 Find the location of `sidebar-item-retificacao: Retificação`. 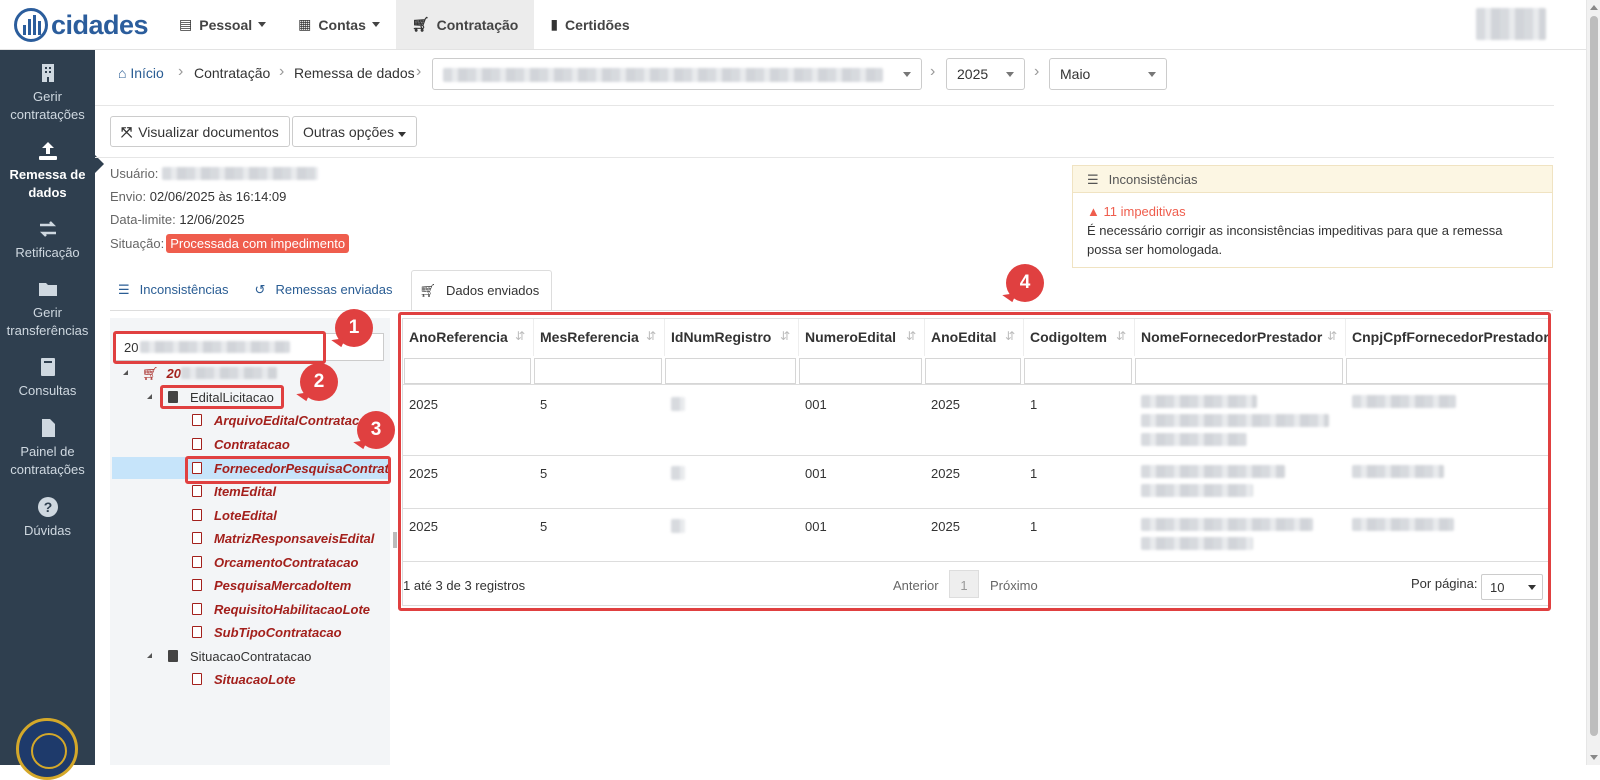

sidebar-item-retificacao: Retificação is located at coordinates (47, 240).